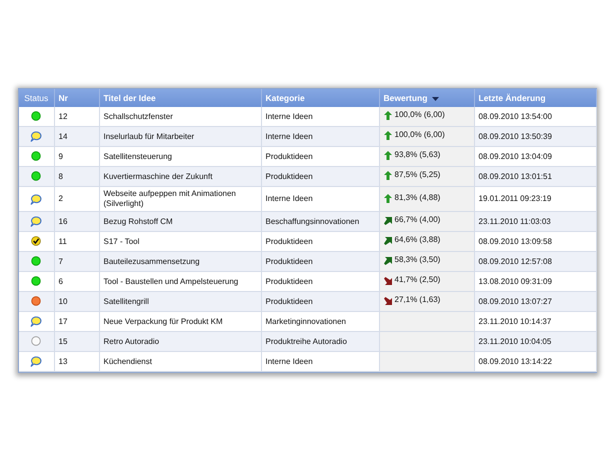 Image resolution: width=615 pixels, height=450 pixels. Describe the element at coordinates (417, 197) in the screenshot. I see `rating-text: 81,3% (4,88)` at that location.